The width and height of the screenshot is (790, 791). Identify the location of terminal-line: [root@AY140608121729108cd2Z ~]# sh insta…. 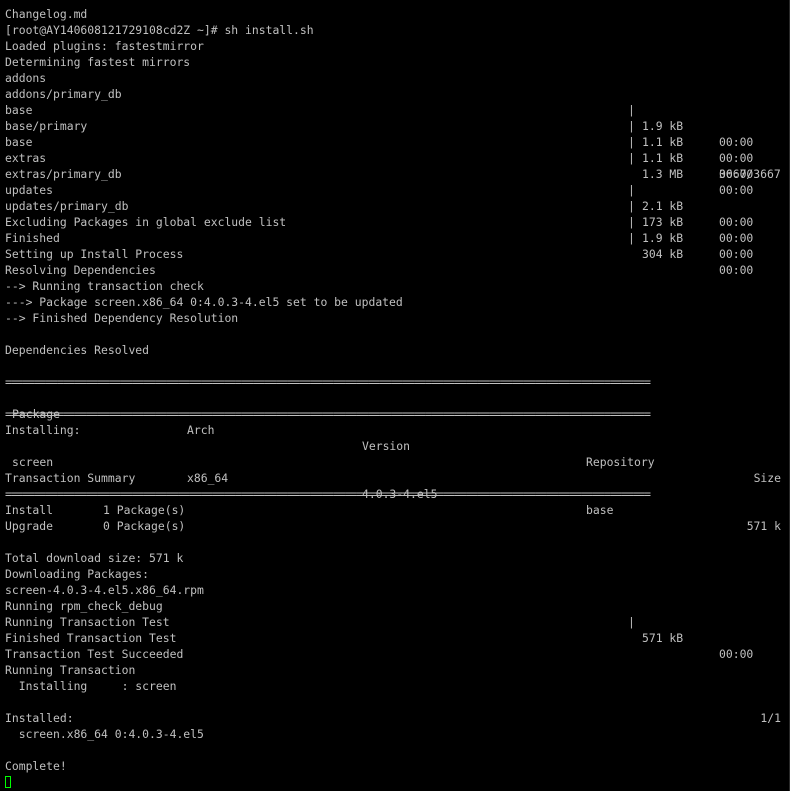
(394, 30).